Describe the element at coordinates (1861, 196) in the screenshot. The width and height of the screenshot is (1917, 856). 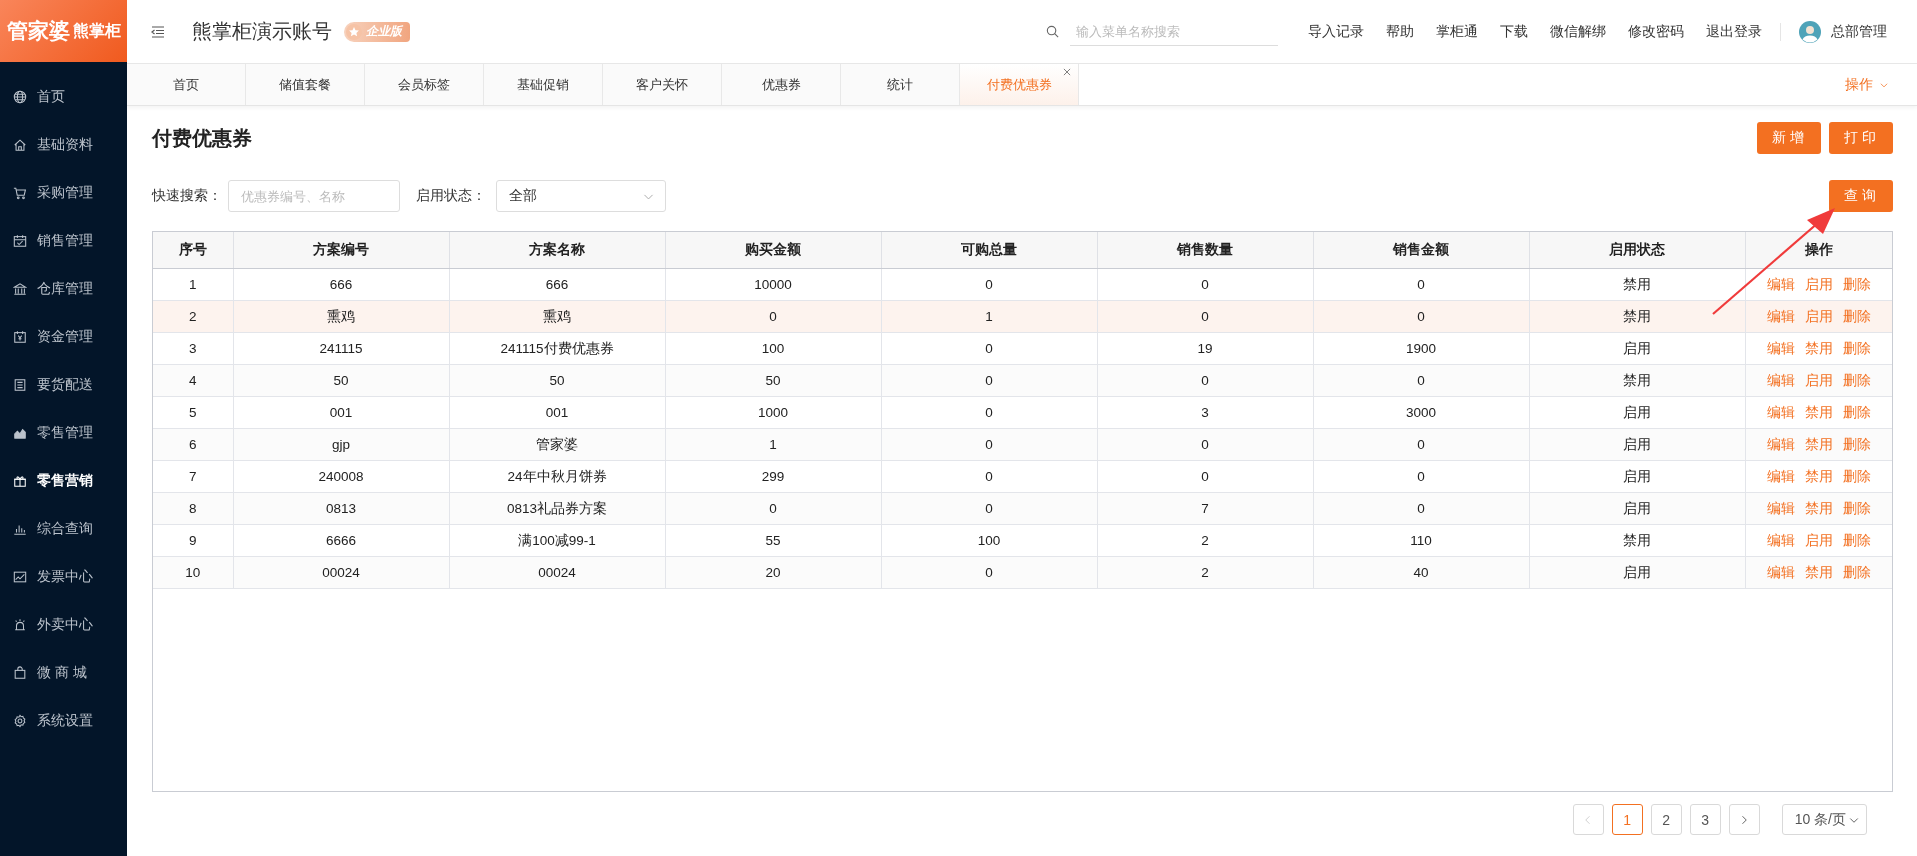
I see `query-button: 查询` at that location.